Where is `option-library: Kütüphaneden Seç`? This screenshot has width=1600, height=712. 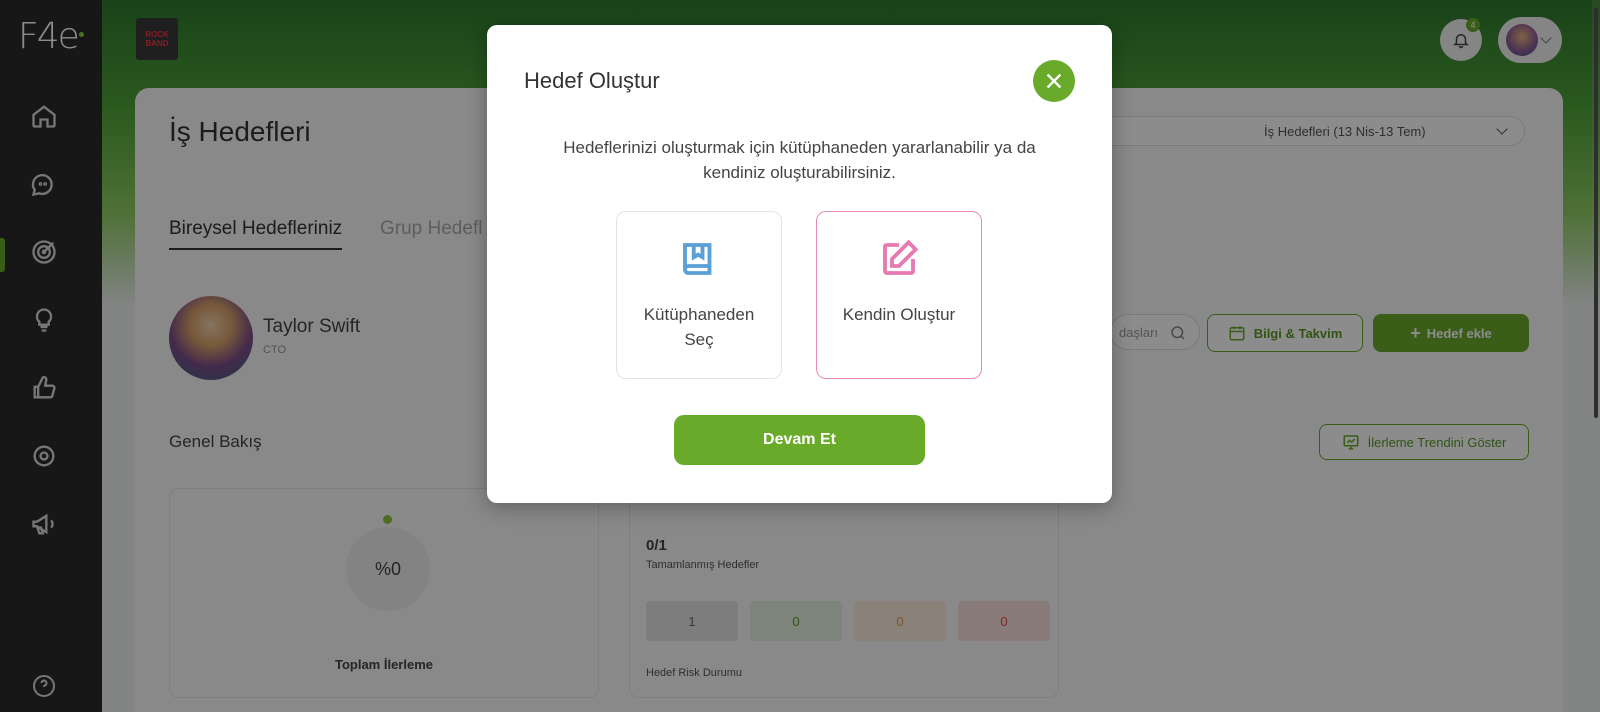 option-library: Kütüphaneden Seç is located at coordinates (699, 295).